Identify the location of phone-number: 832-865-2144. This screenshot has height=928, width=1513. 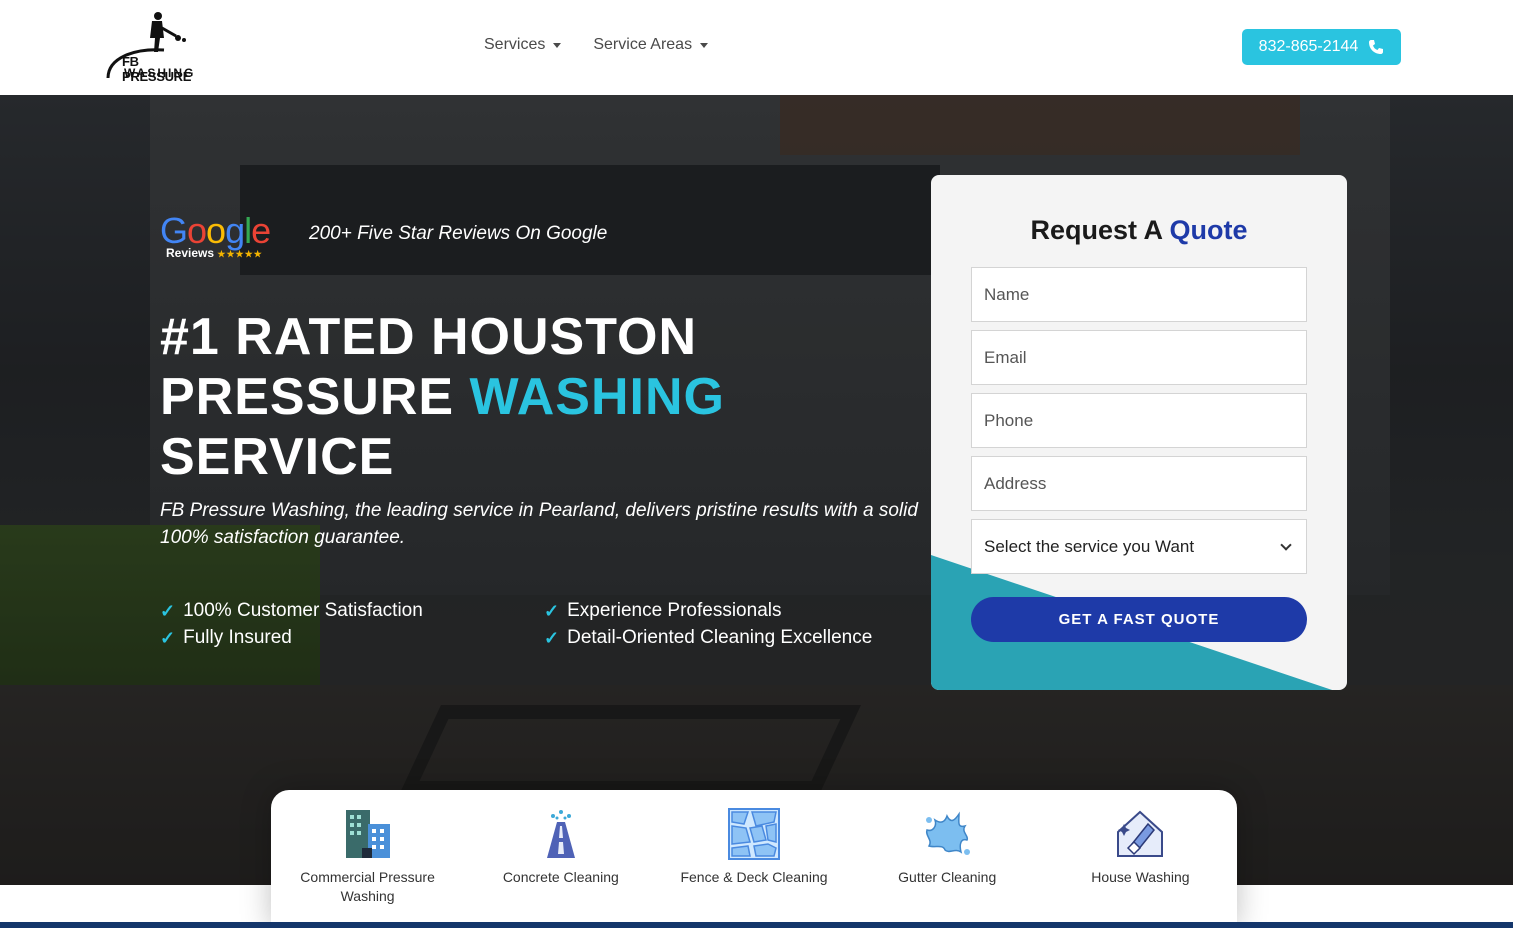
(1308, 46).